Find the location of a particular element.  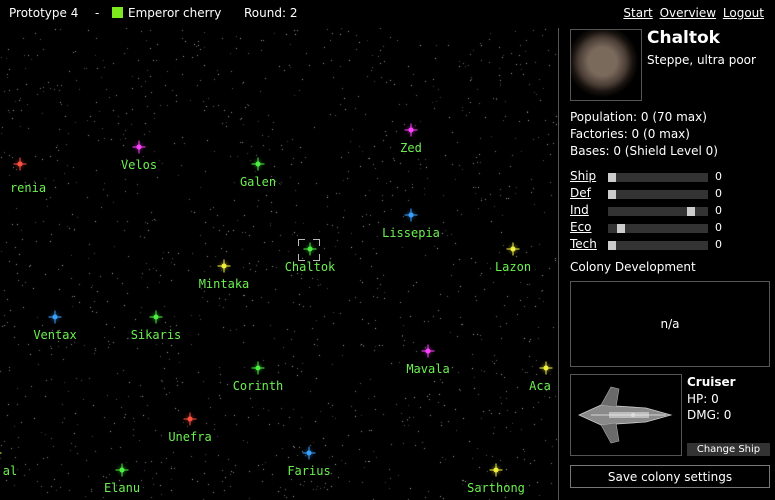

planet-name: Chaltok is located at coordinates (683, 38).